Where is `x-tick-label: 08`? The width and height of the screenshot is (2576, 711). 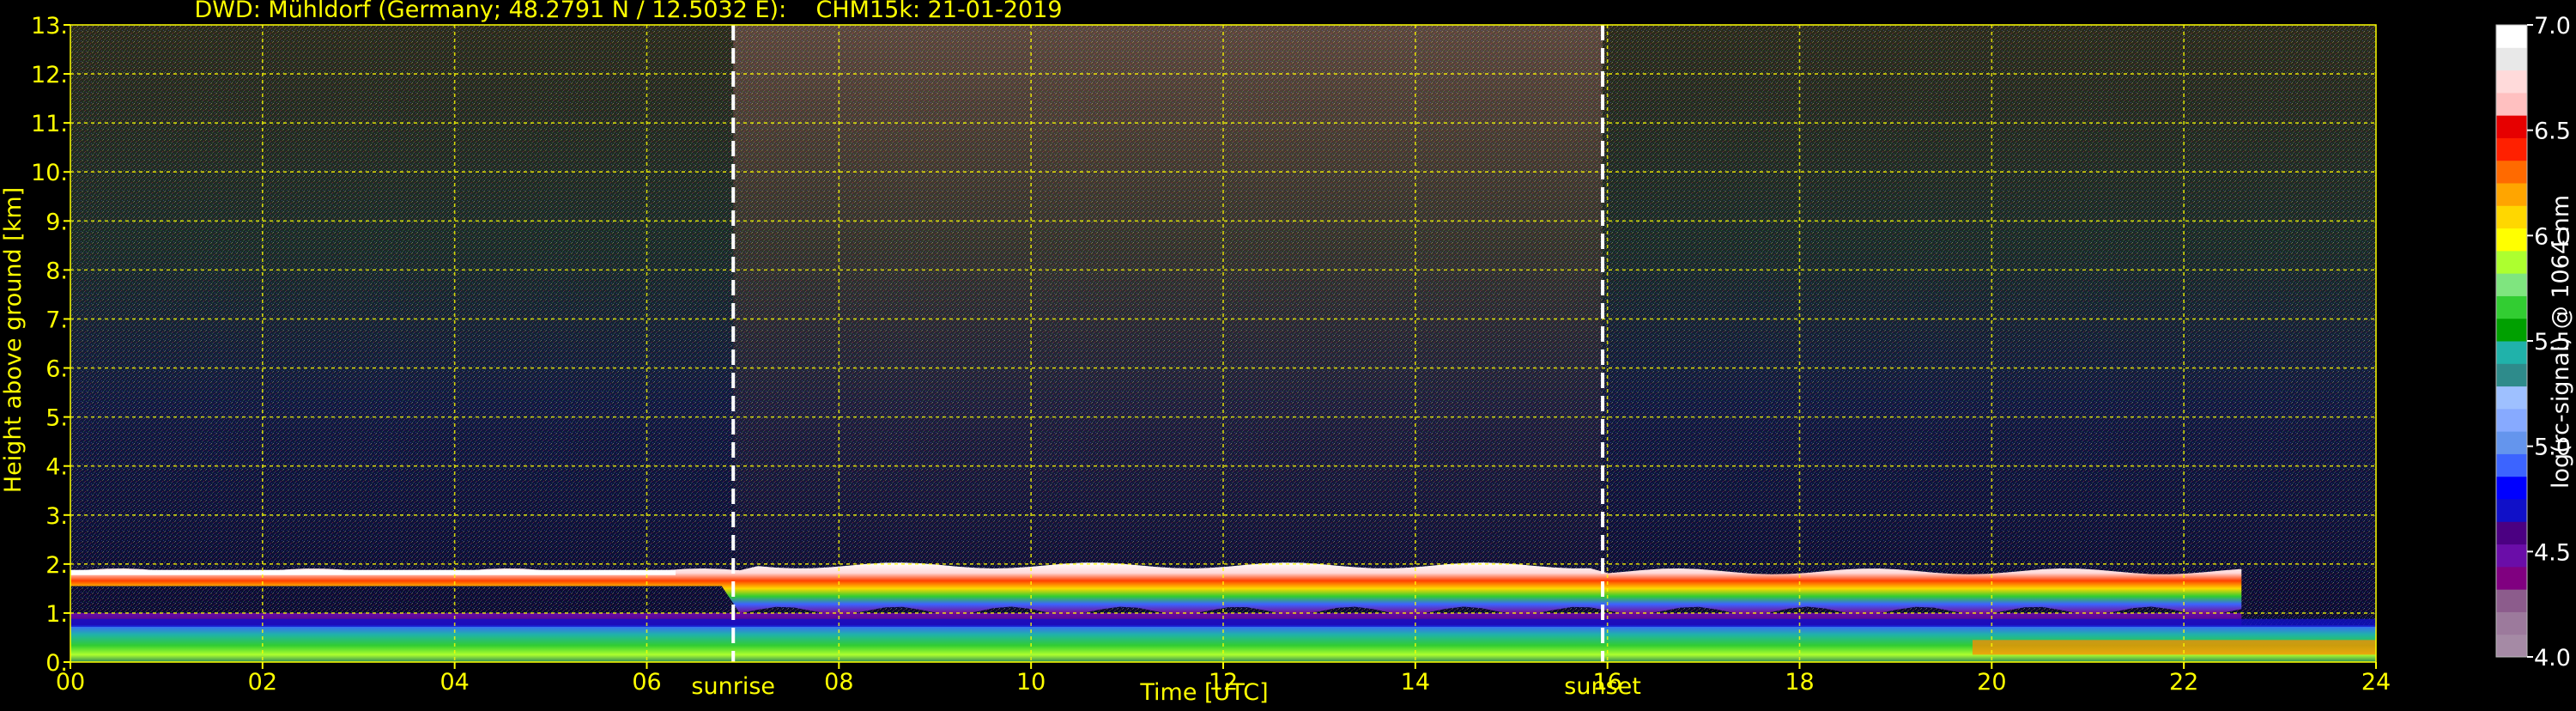
x-tick-label: 08 is located at coordinates (838, 682).